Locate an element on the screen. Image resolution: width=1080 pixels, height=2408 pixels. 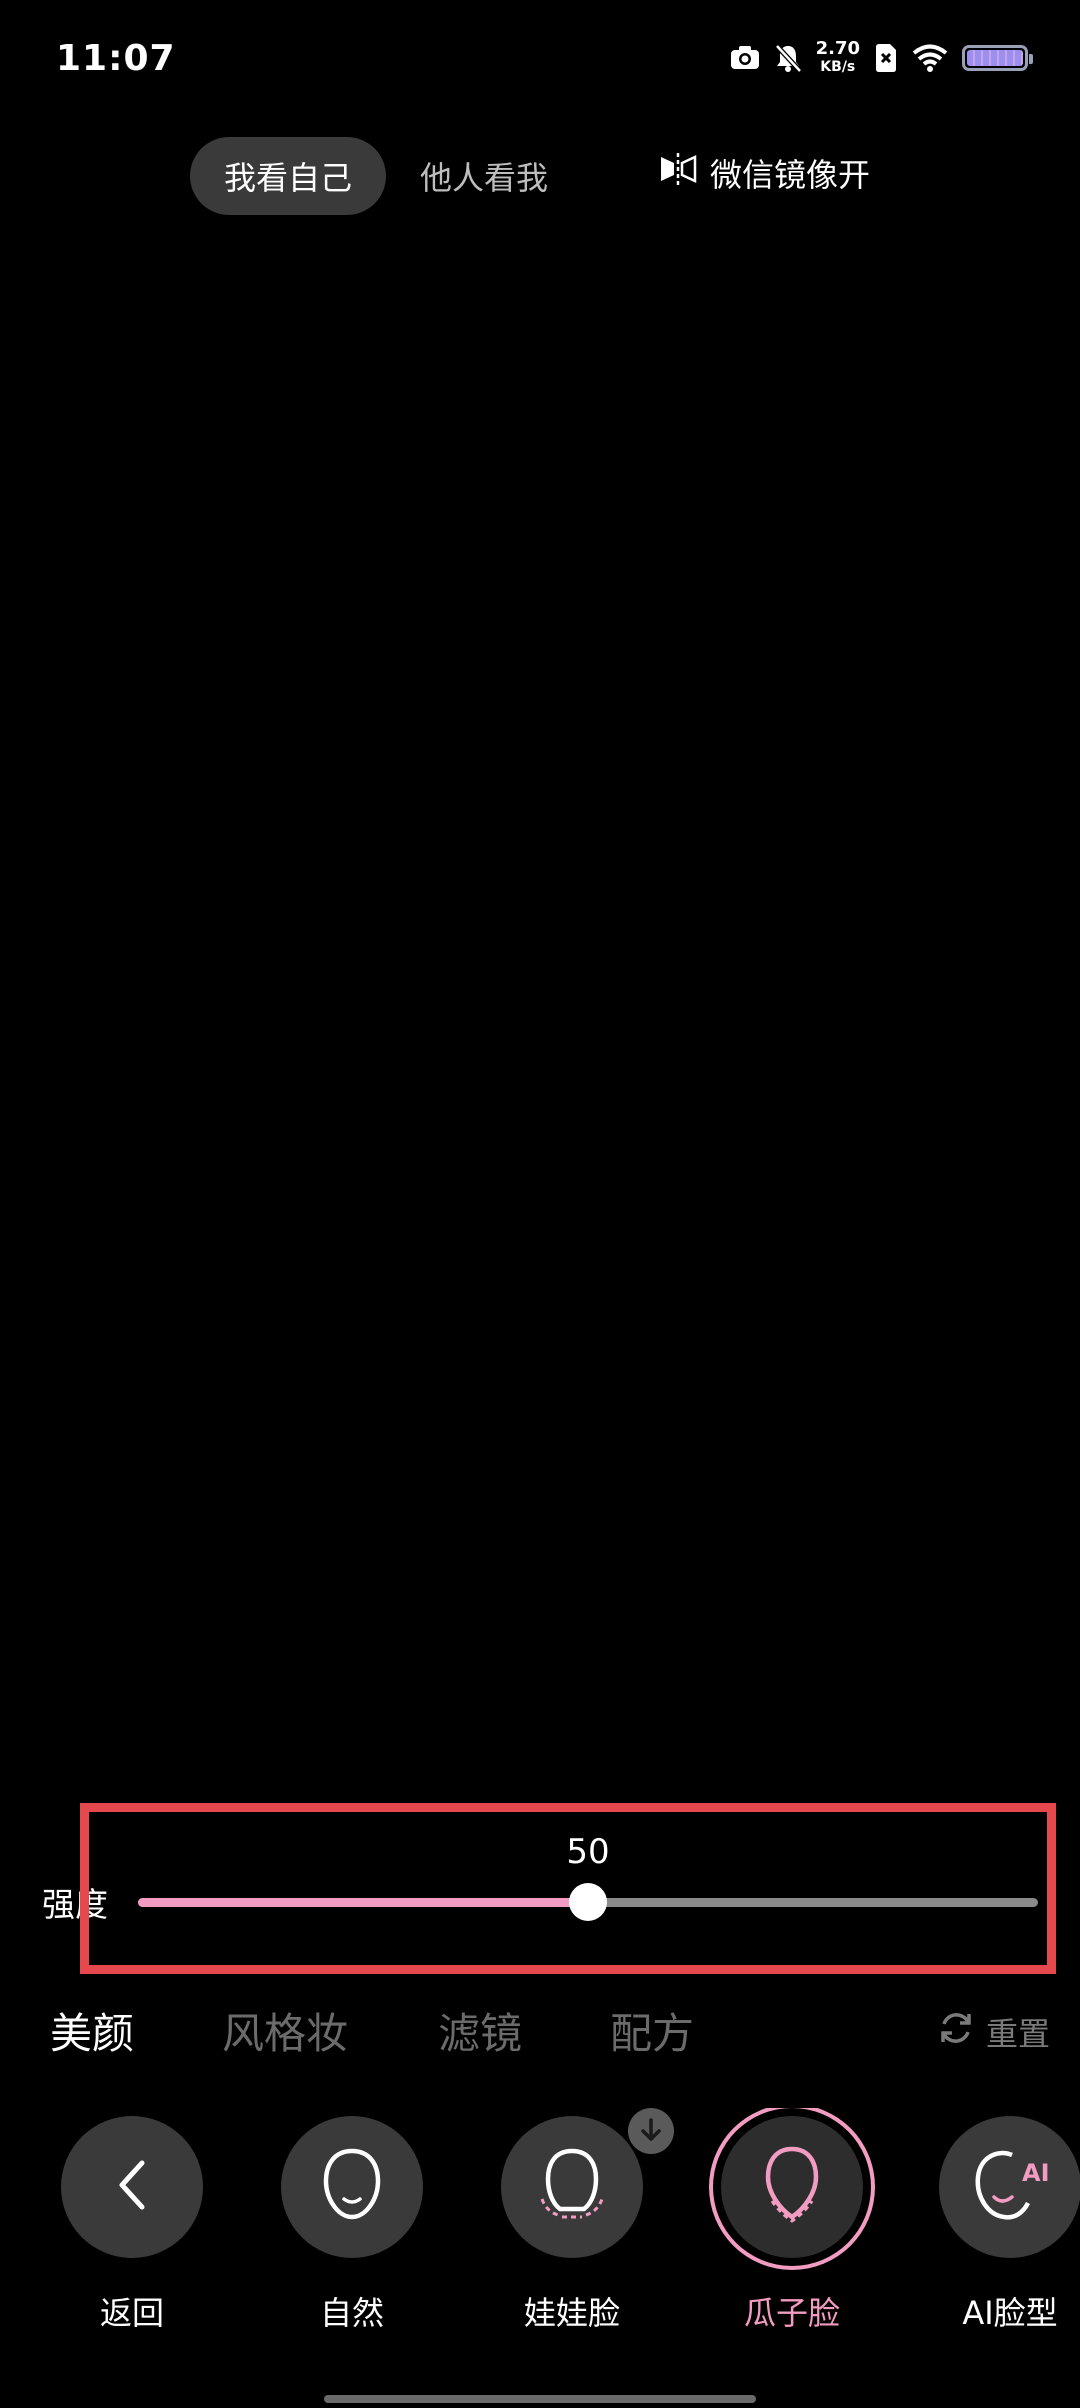
item-vshape-face-button is located at coordinates (792, 2187).